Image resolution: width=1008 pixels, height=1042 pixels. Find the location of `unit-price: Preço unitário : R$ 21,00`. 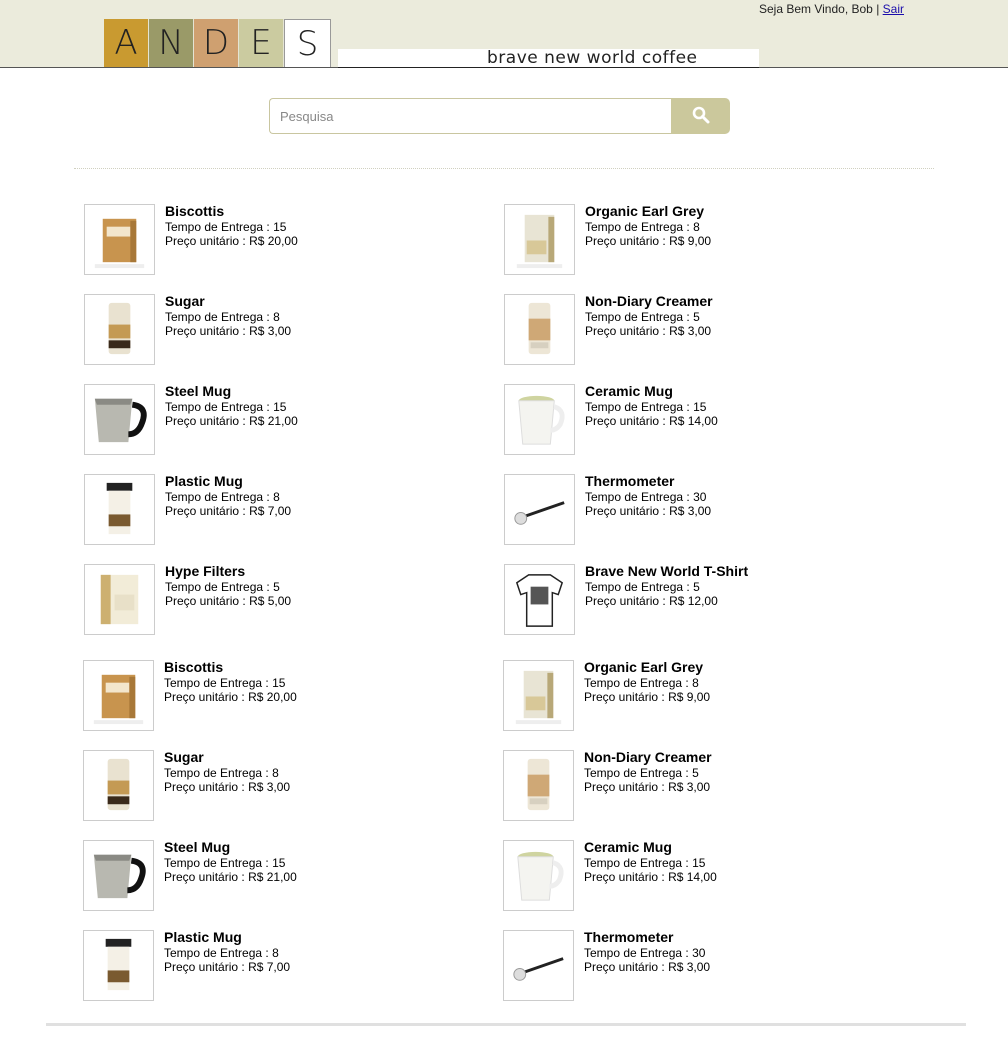

unit-price: Preço unitário : R$ 21,00 is located at coordinates (231, 421).